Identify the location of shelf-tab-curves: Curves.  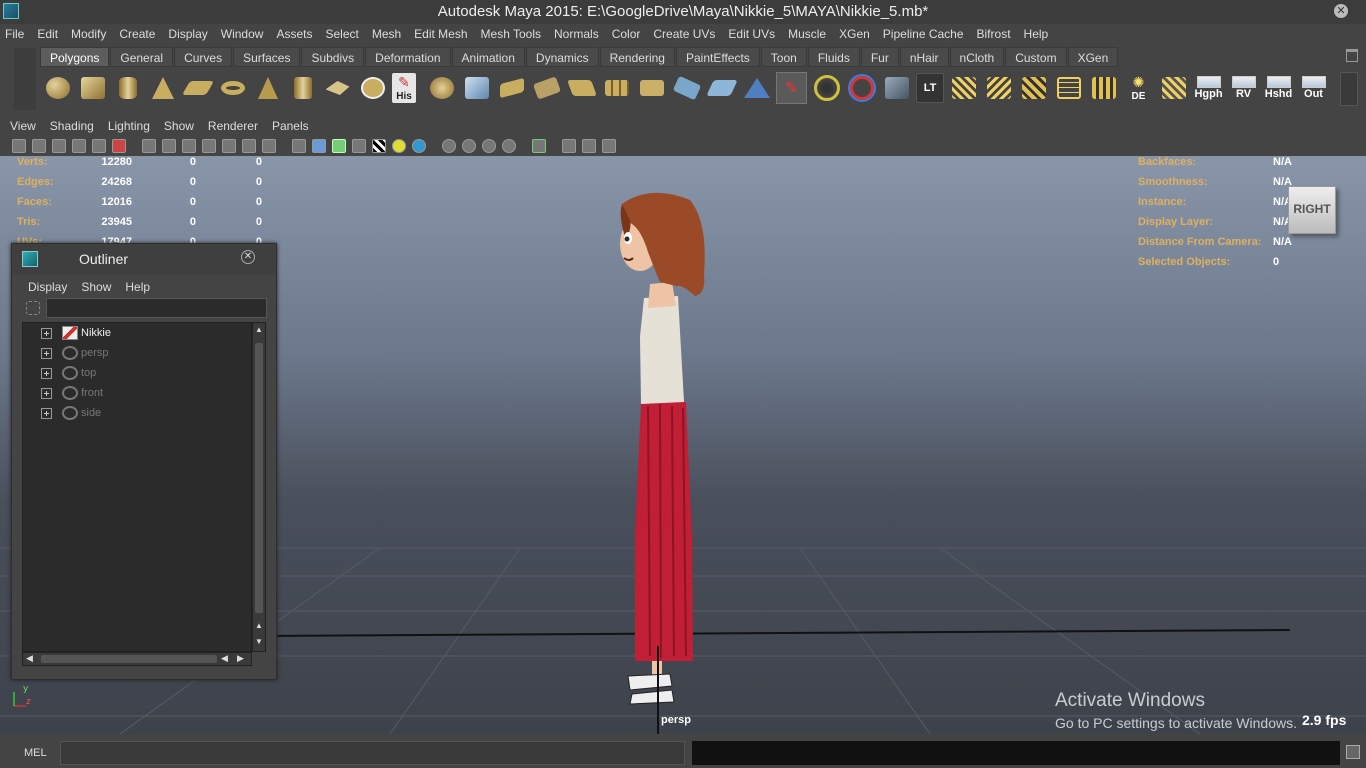
(203, 57).